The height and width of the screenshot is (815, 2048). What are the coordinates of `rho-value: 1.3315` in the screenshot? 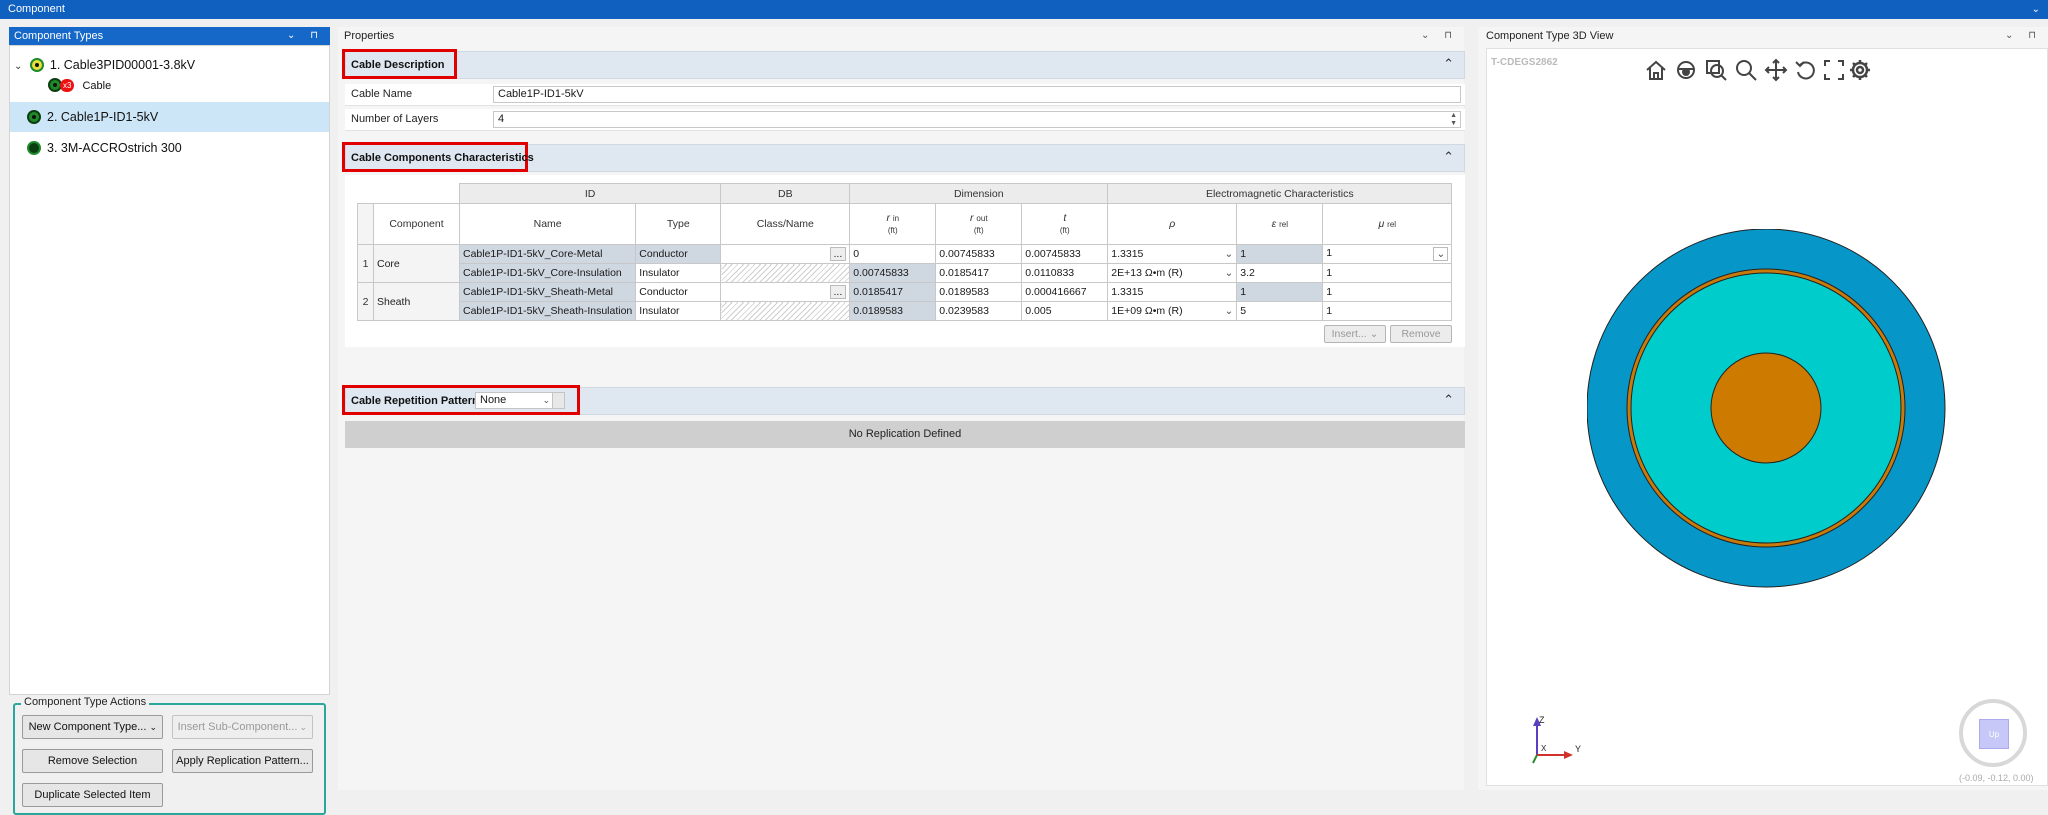 It's located at (1127, 254).